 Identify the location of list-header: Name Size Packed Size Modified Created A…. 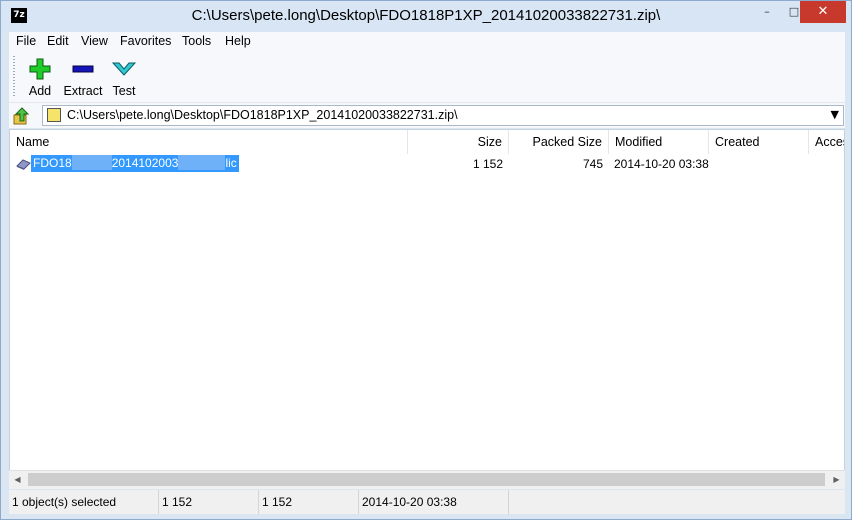
(427, 142).